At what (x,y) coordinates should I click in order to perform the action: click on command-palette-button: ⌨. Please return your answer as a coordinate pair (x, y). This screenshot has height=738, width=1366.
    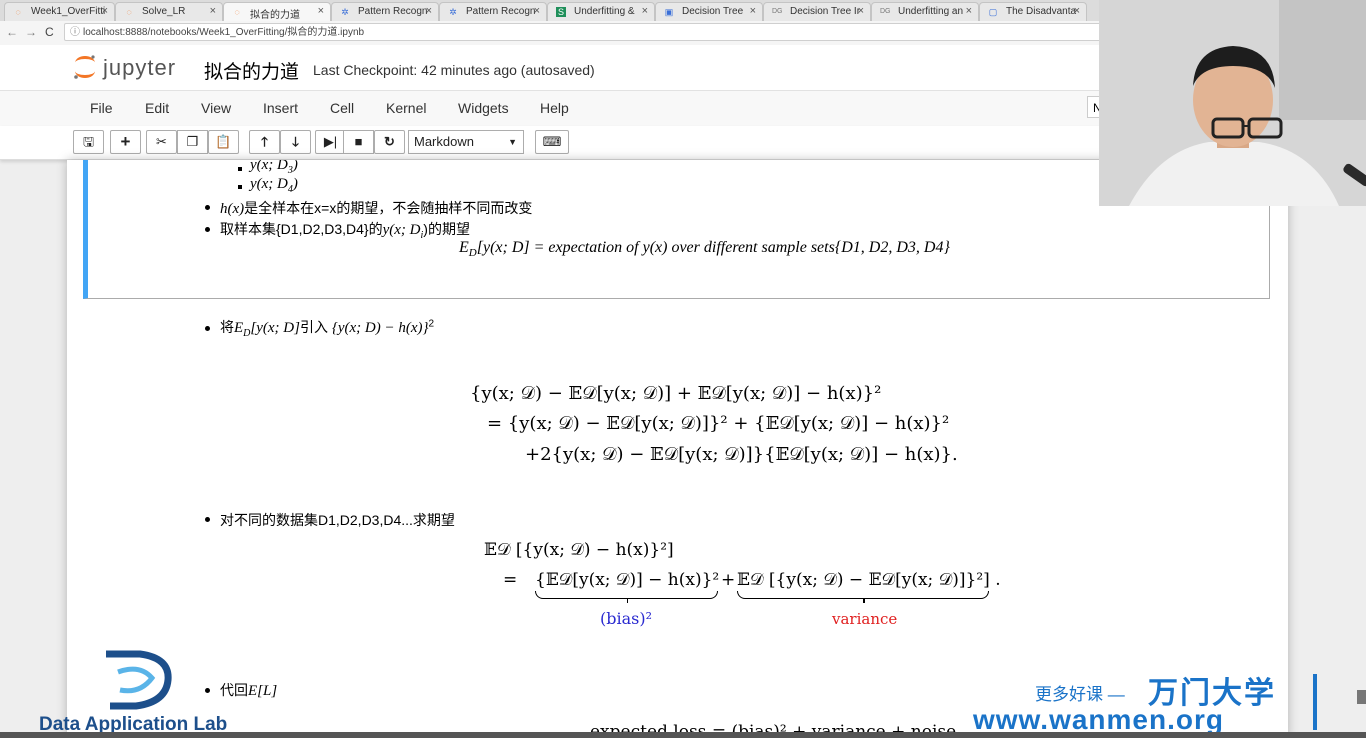
    Looking at the image, I should click on (552, 142).